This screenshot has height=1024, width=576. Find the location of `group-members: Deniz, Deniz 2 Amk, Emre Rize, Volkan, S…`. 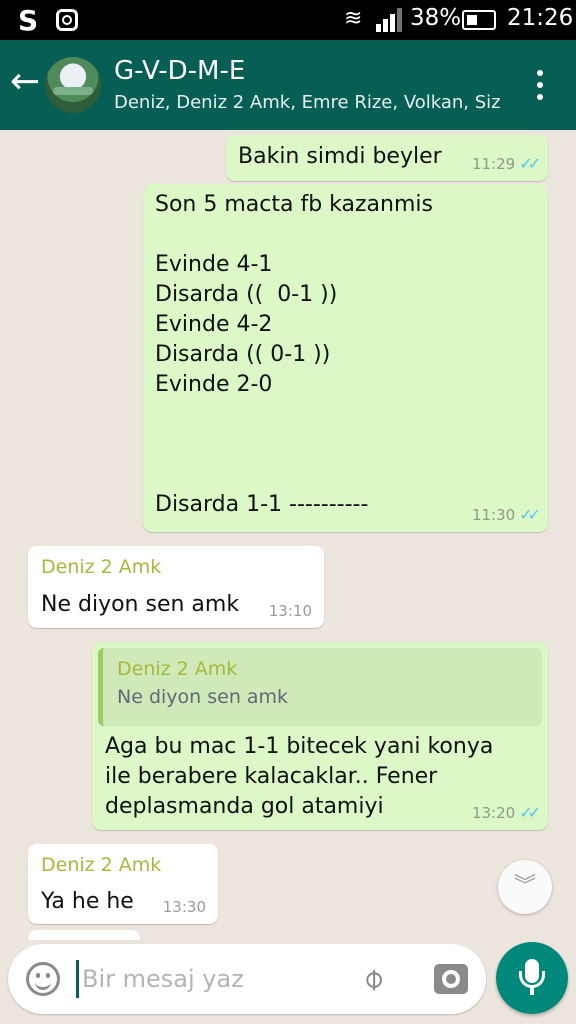

group-members: Deniz, Deniz 2 Amk, Emre Rize, Volkan, S… is located at coordinates (307, 102).